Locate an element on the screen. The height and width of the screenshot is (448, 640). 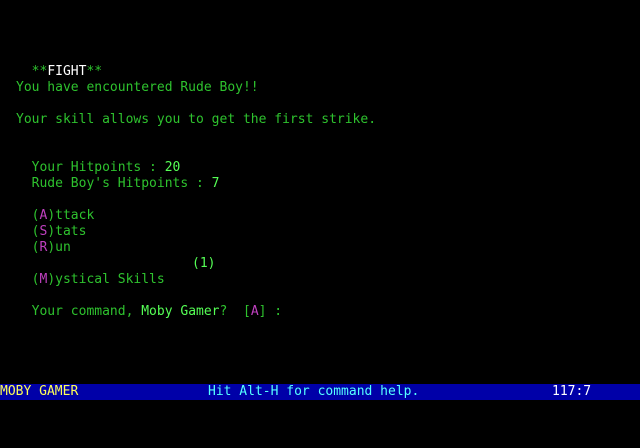
enemy-hitpoints: Rude Boy's Hitpoints : 7 is located at coordinates (118, 175).